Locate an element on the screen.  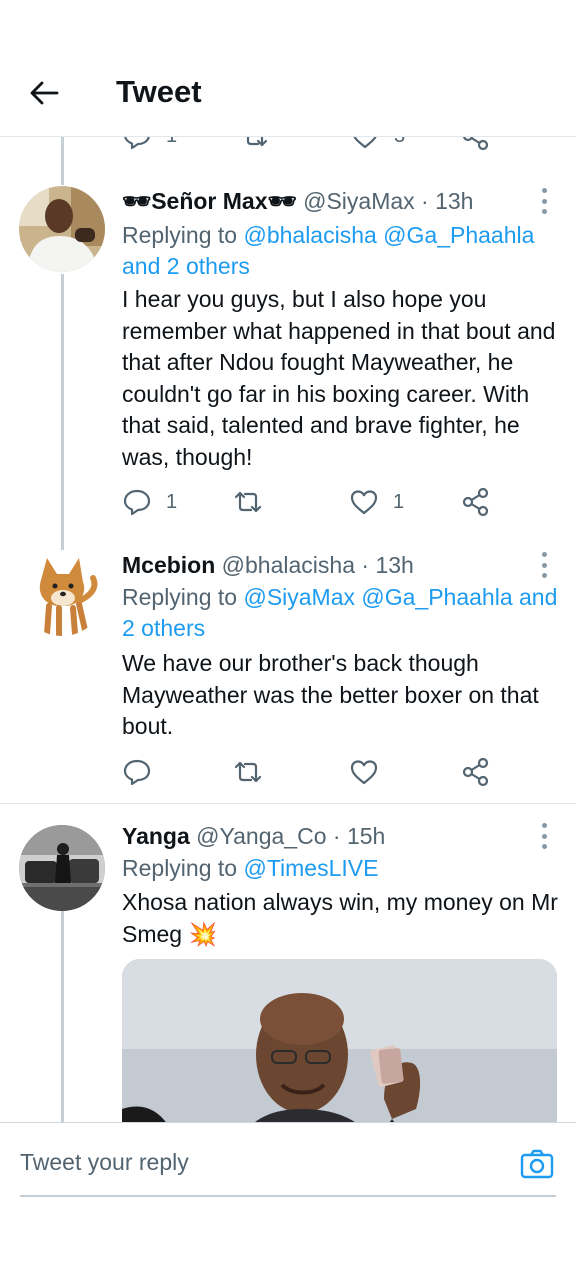
tweet-actions is located at coordinates (312, 772).